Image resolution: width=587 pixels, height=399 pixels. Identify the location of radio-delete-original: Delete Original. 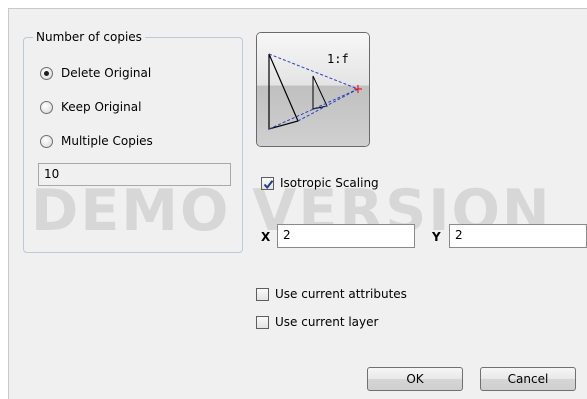
(95, 73).